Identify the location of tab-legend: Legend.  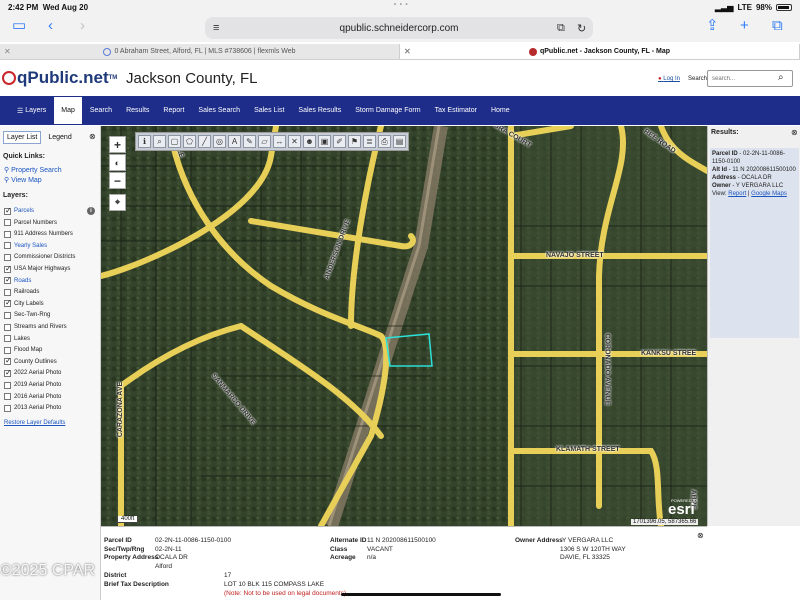
(59, 137).